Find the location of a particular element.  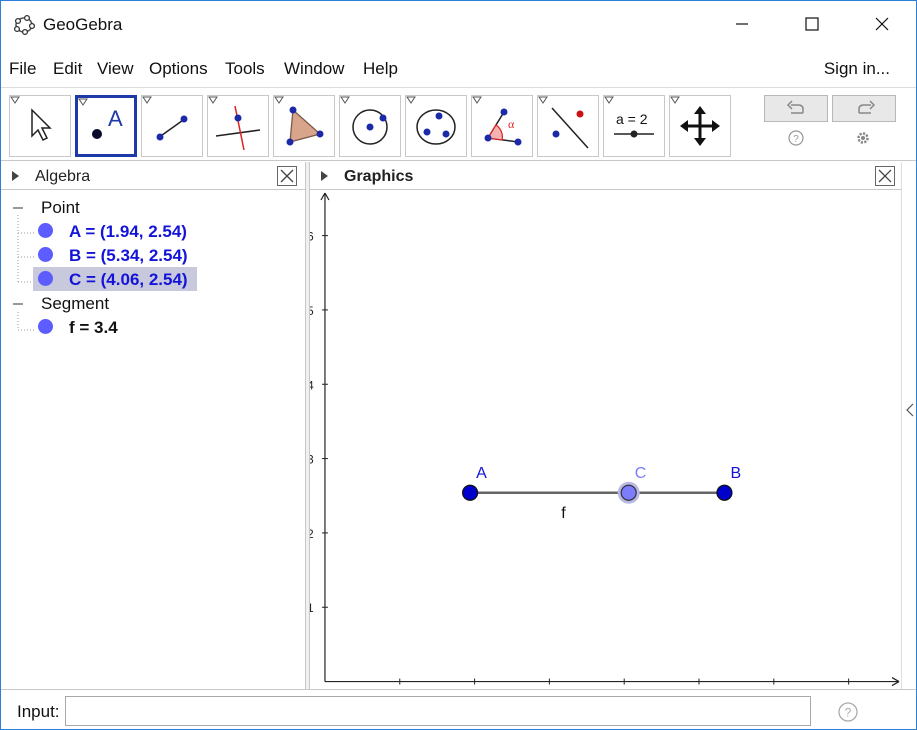

maximize-button is located at coordinates (812, 24).